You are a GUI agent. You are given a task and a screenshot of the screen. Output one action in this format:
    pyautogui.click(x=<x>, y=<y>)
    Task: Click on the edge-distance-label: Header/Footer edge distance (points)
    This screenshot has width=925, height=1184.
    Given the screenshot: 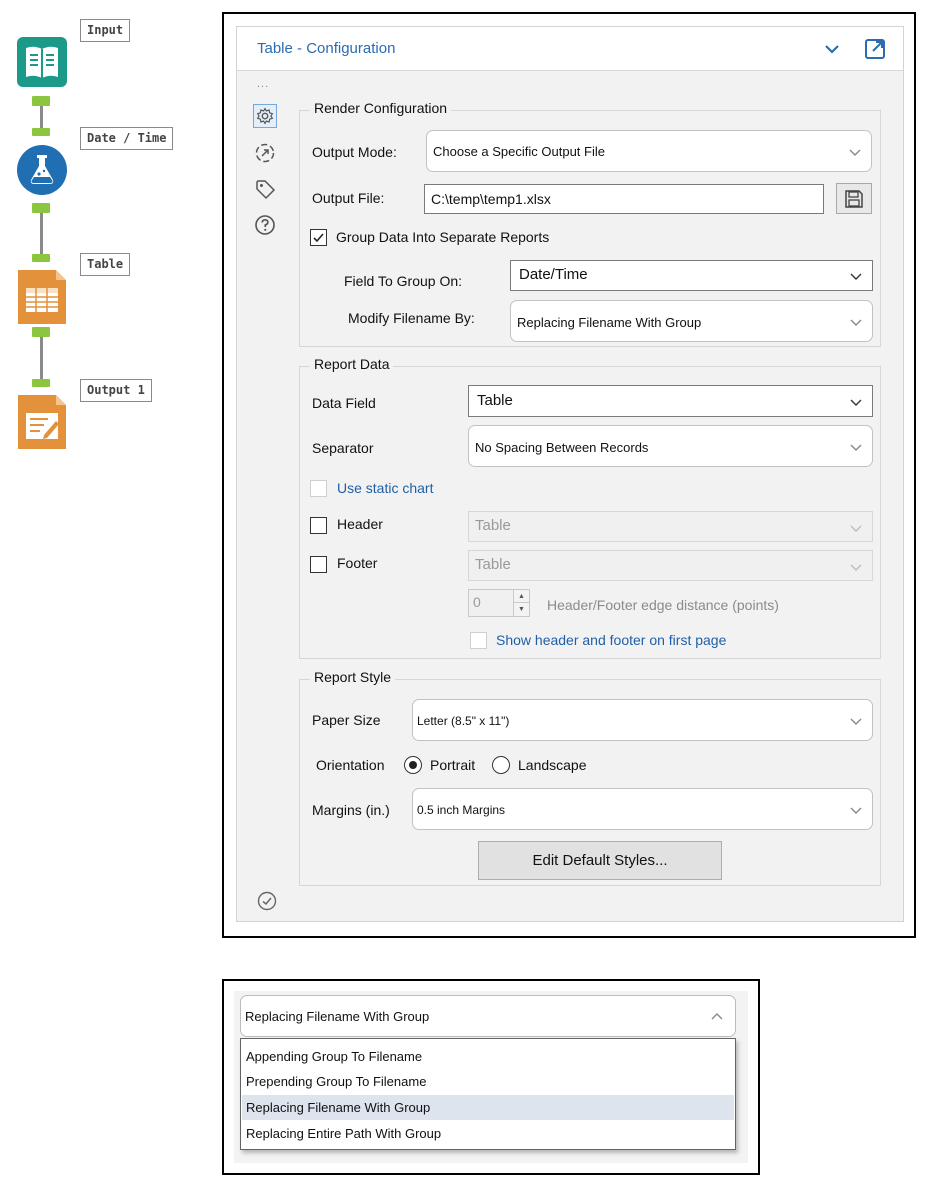 What is the action you would take?
    pyautogui.click(x=663, y=605)
    